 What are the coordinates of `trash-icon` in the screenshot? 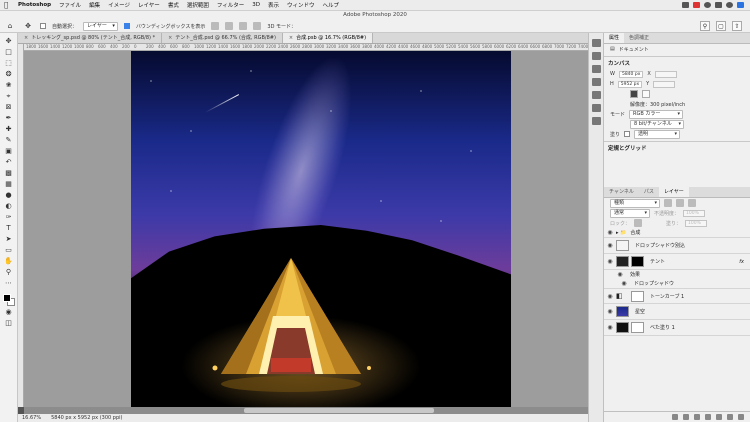 It's located at (741, 417).